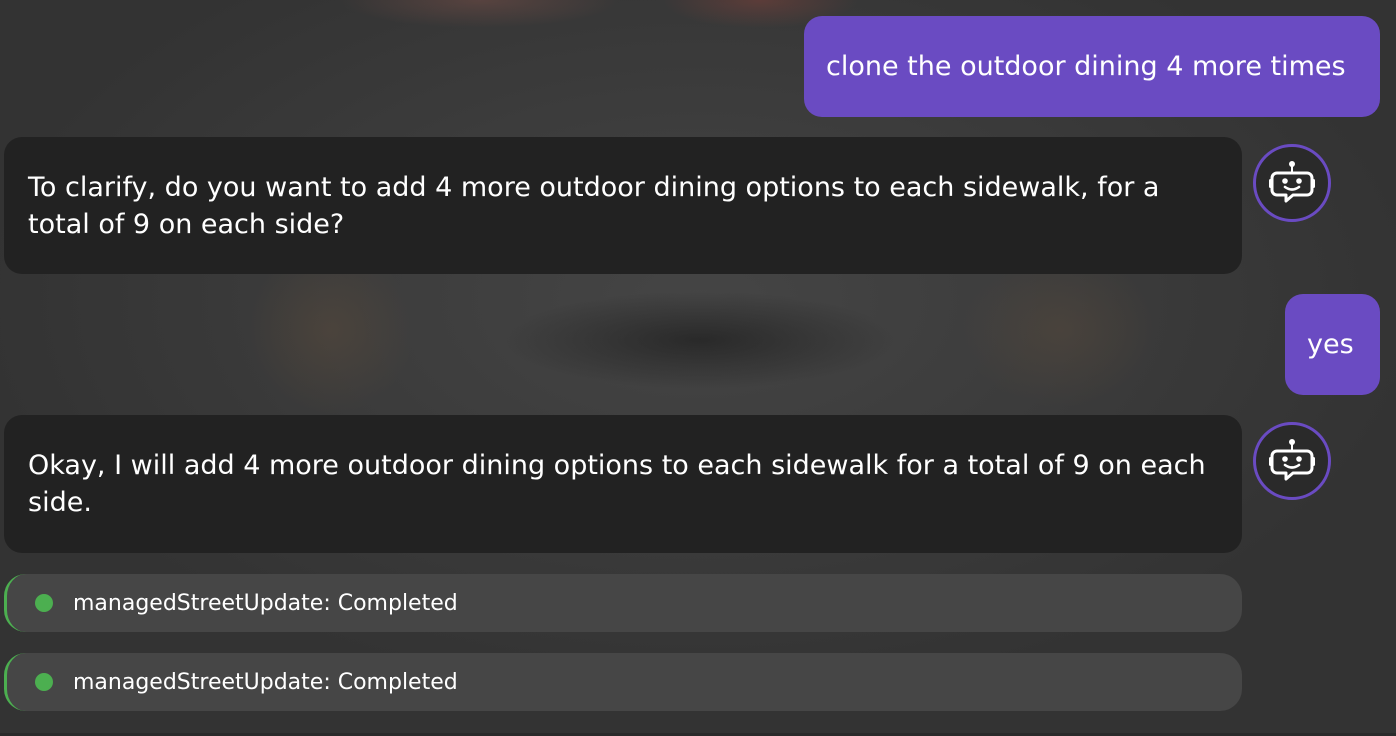 Image resolution: width=1396 pixels, height=736 pixels. Describe the element at coordinates (1086, 66) in the screenshot. I see `user-message-text: clone the outdoor dining 4 more times` at that location.